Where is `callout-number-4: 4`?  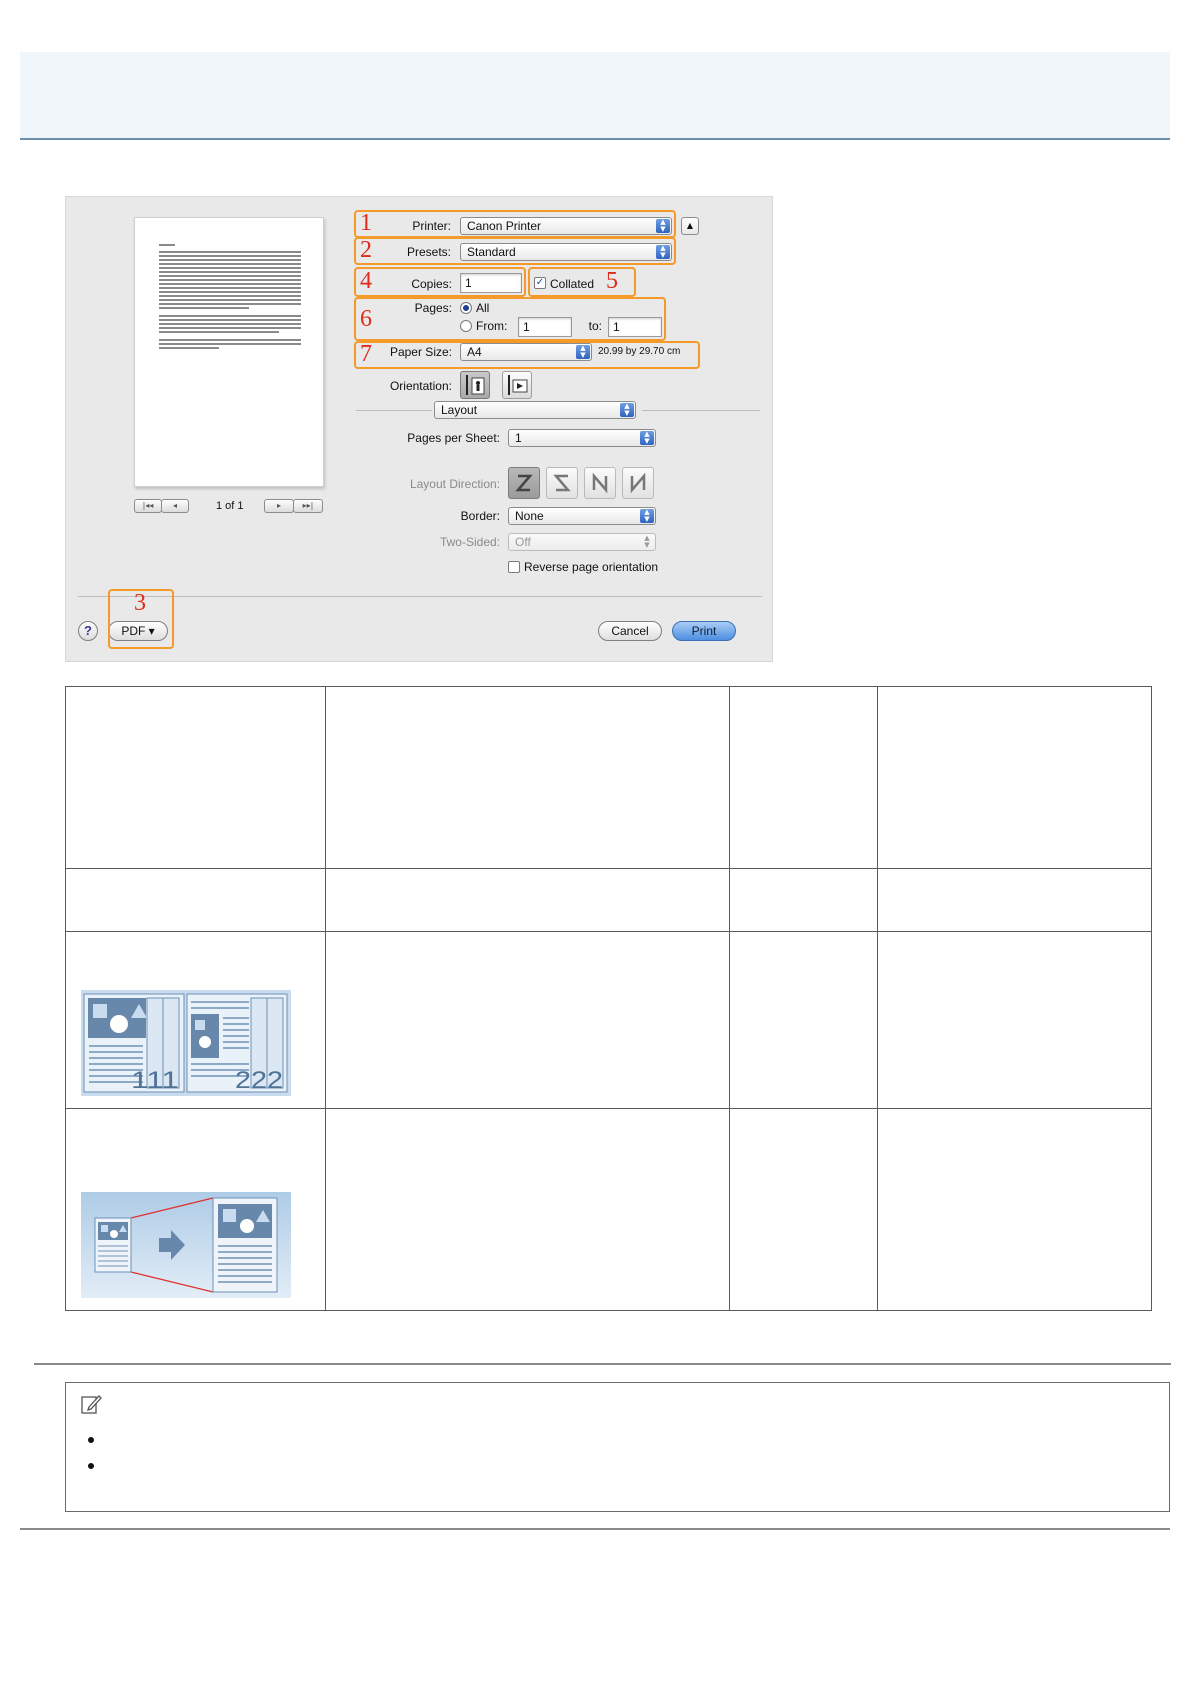
callout-number-4: 4 is located at coordinates (366, 281).